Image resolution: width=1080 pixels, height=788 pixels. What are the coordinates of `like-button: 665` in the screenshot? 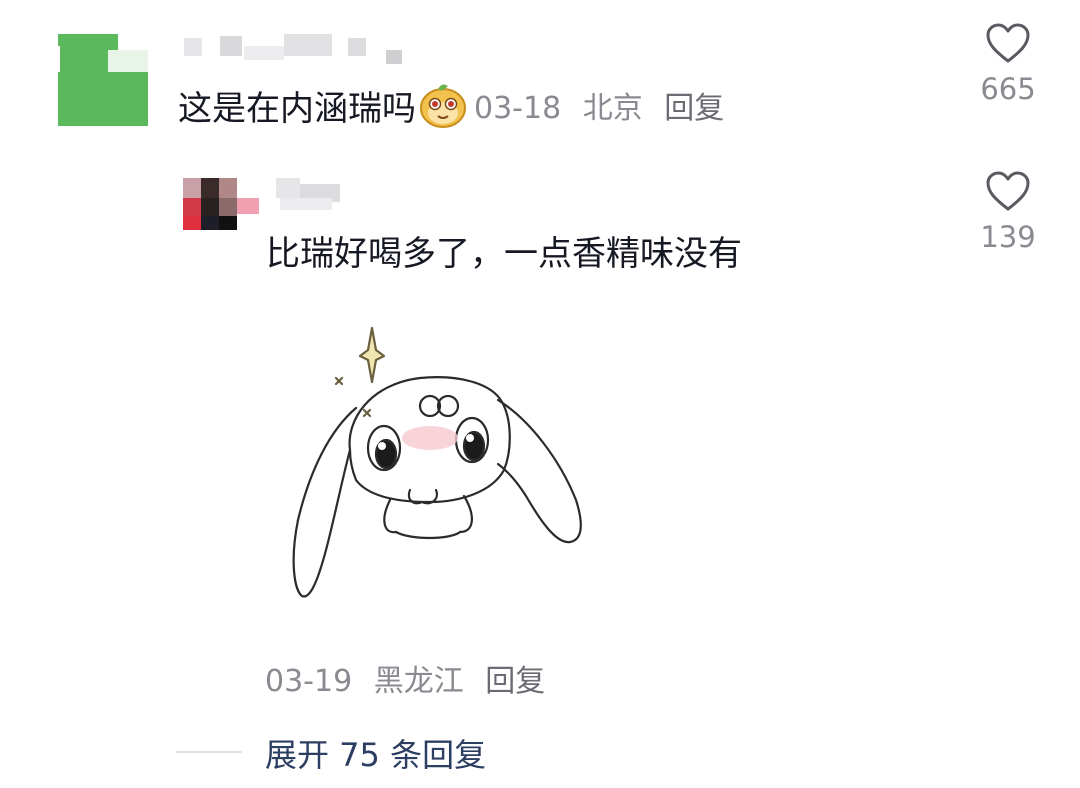 It's located at (1008, 64).